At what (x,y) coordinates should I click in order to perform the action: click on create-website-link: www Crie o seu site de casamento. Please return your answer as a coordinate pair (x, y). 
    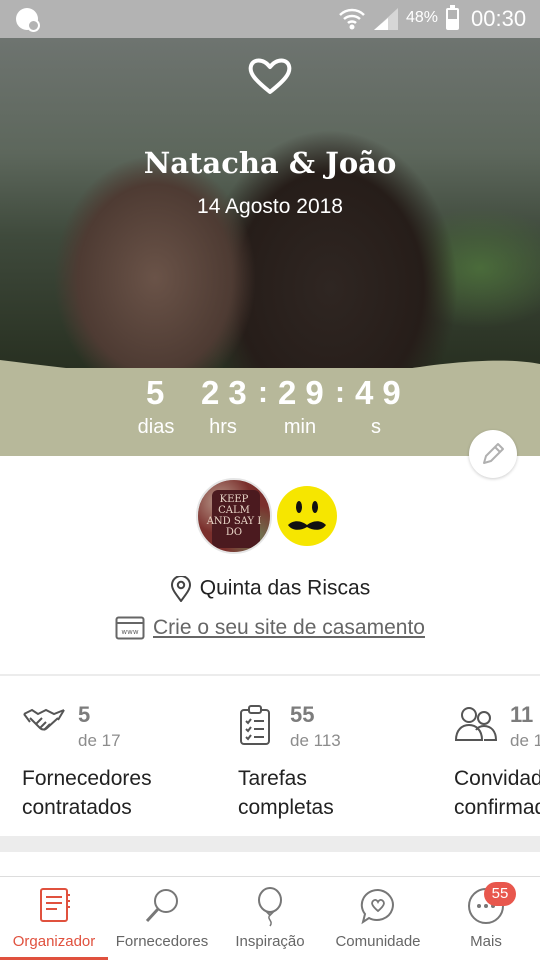
    Looking at the image, I should click on (270, 628).